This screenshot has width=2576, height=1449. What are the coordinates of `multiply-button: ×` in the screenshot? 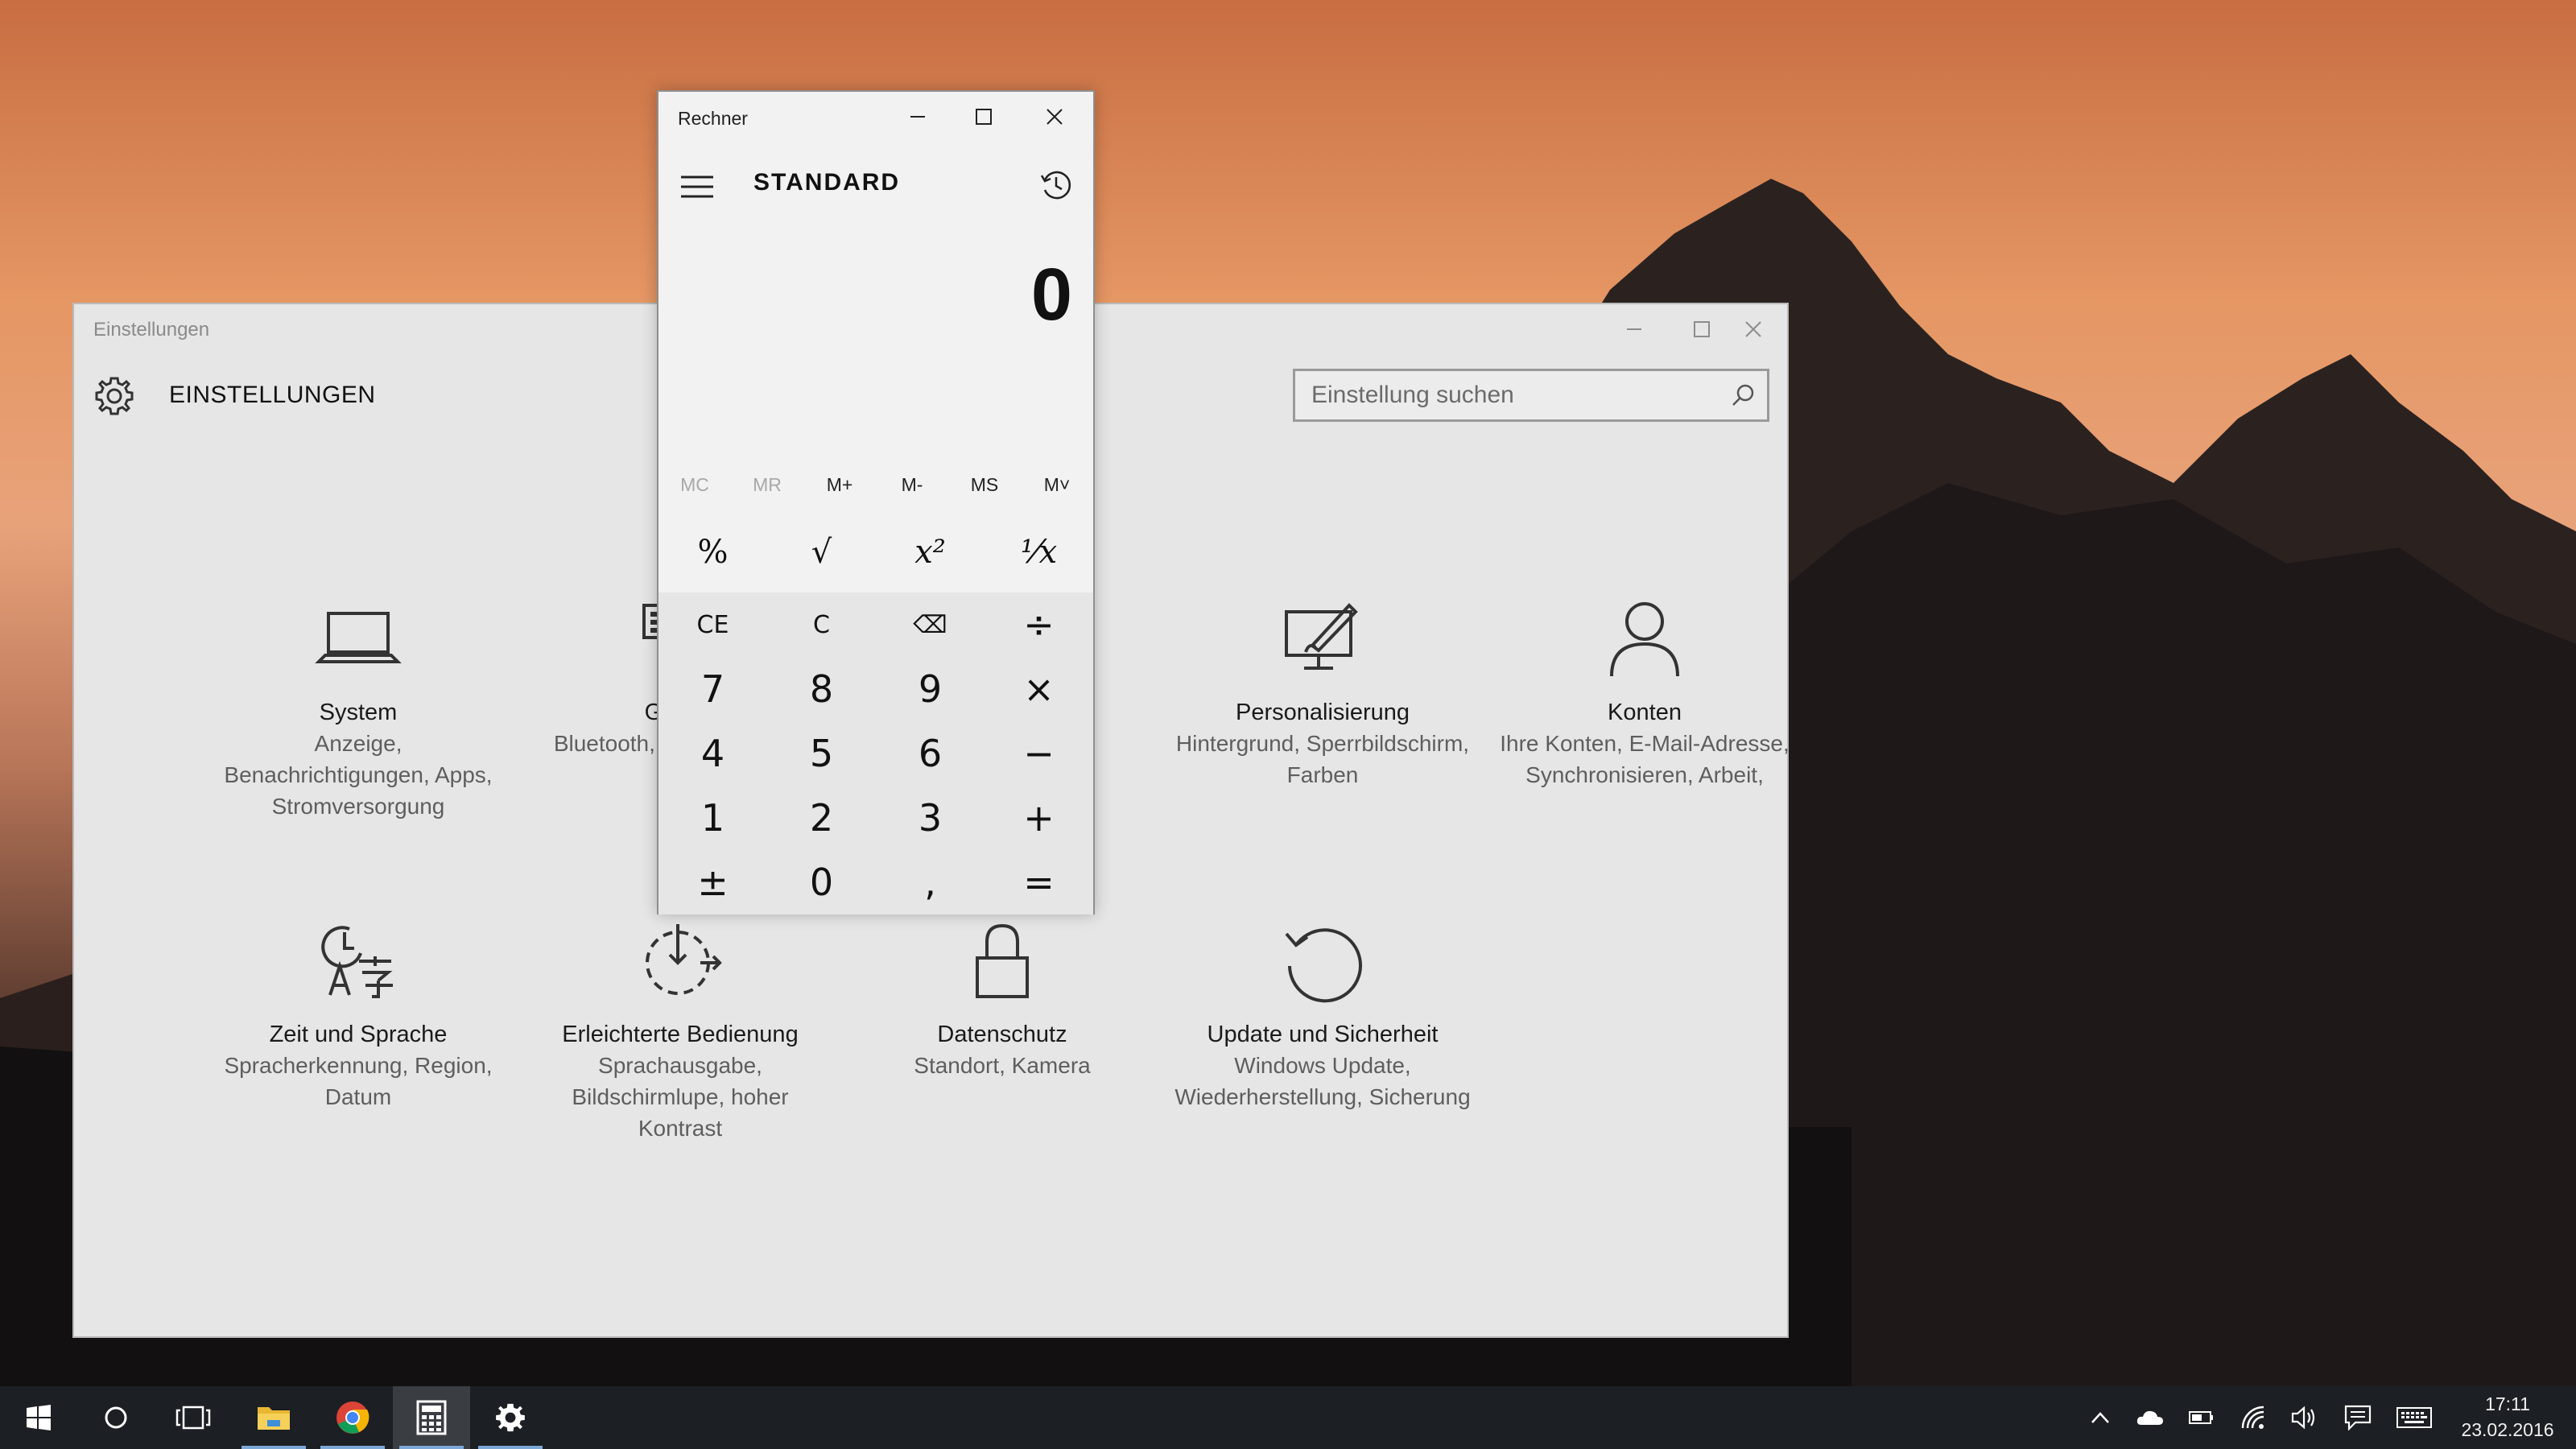 It's located at (1039, 689).